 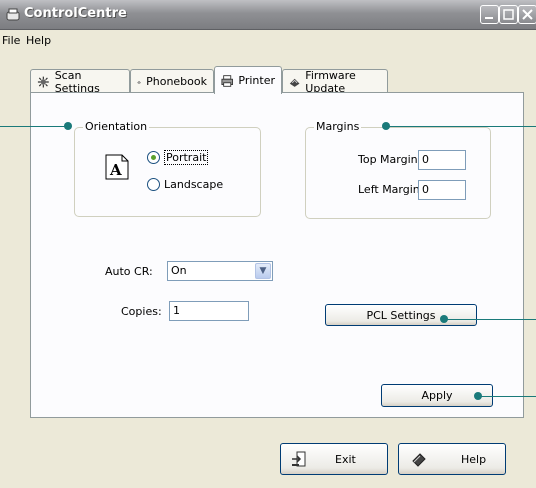 I want to click on tab-phonebook: Phonebook, so click(x=172, y=81).